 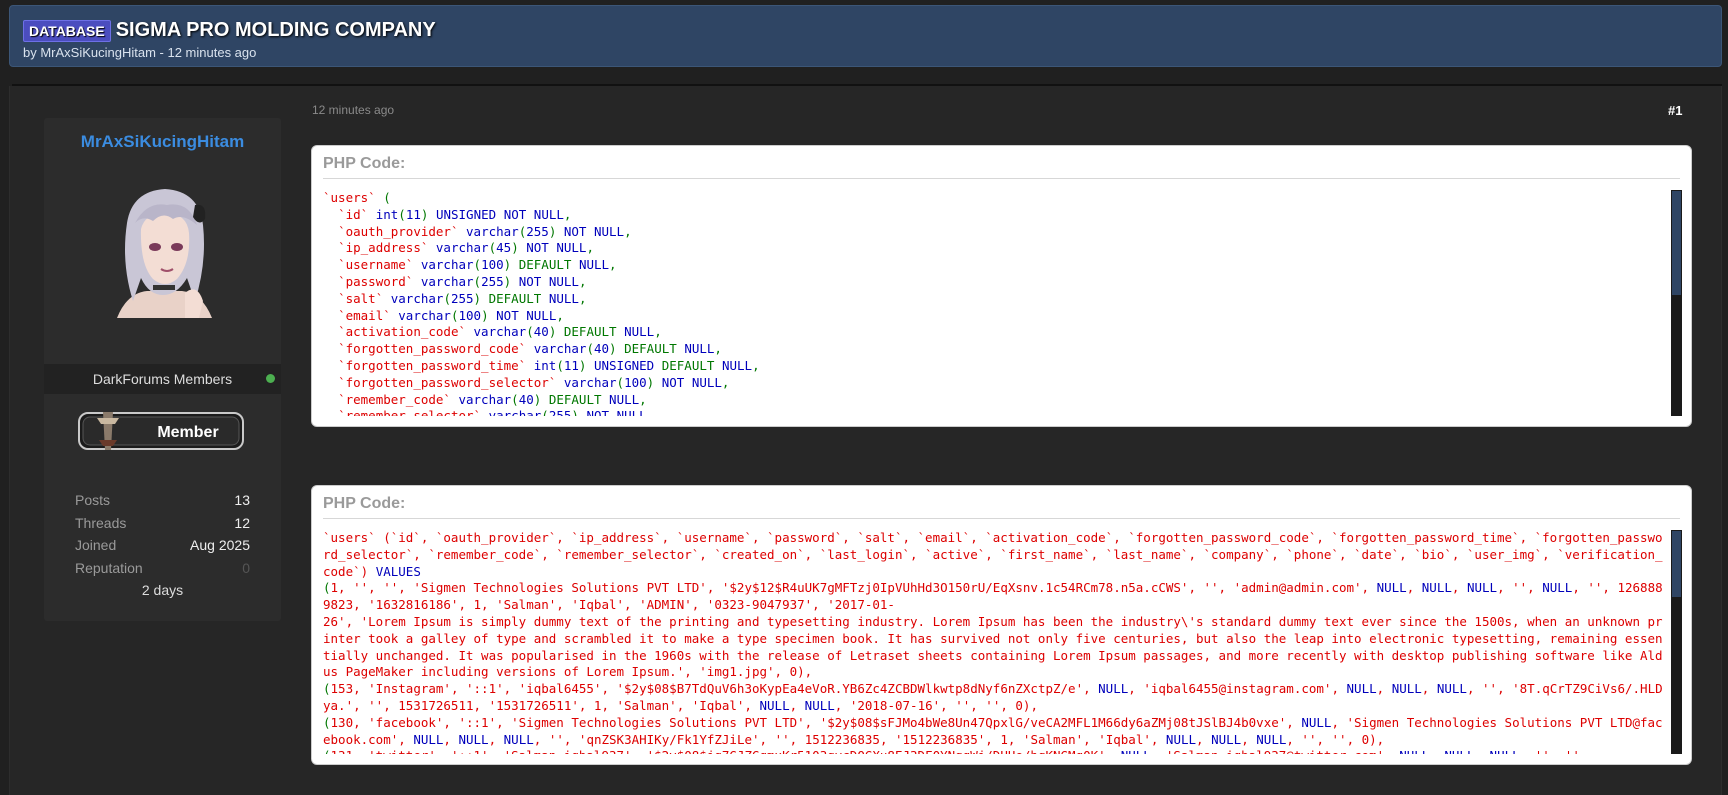 What do you see at coordinates (451, 315) in the screenshot?
I see `code-line: `email` varchar(100) NOT NULL,` at bounding box center [451, 315].